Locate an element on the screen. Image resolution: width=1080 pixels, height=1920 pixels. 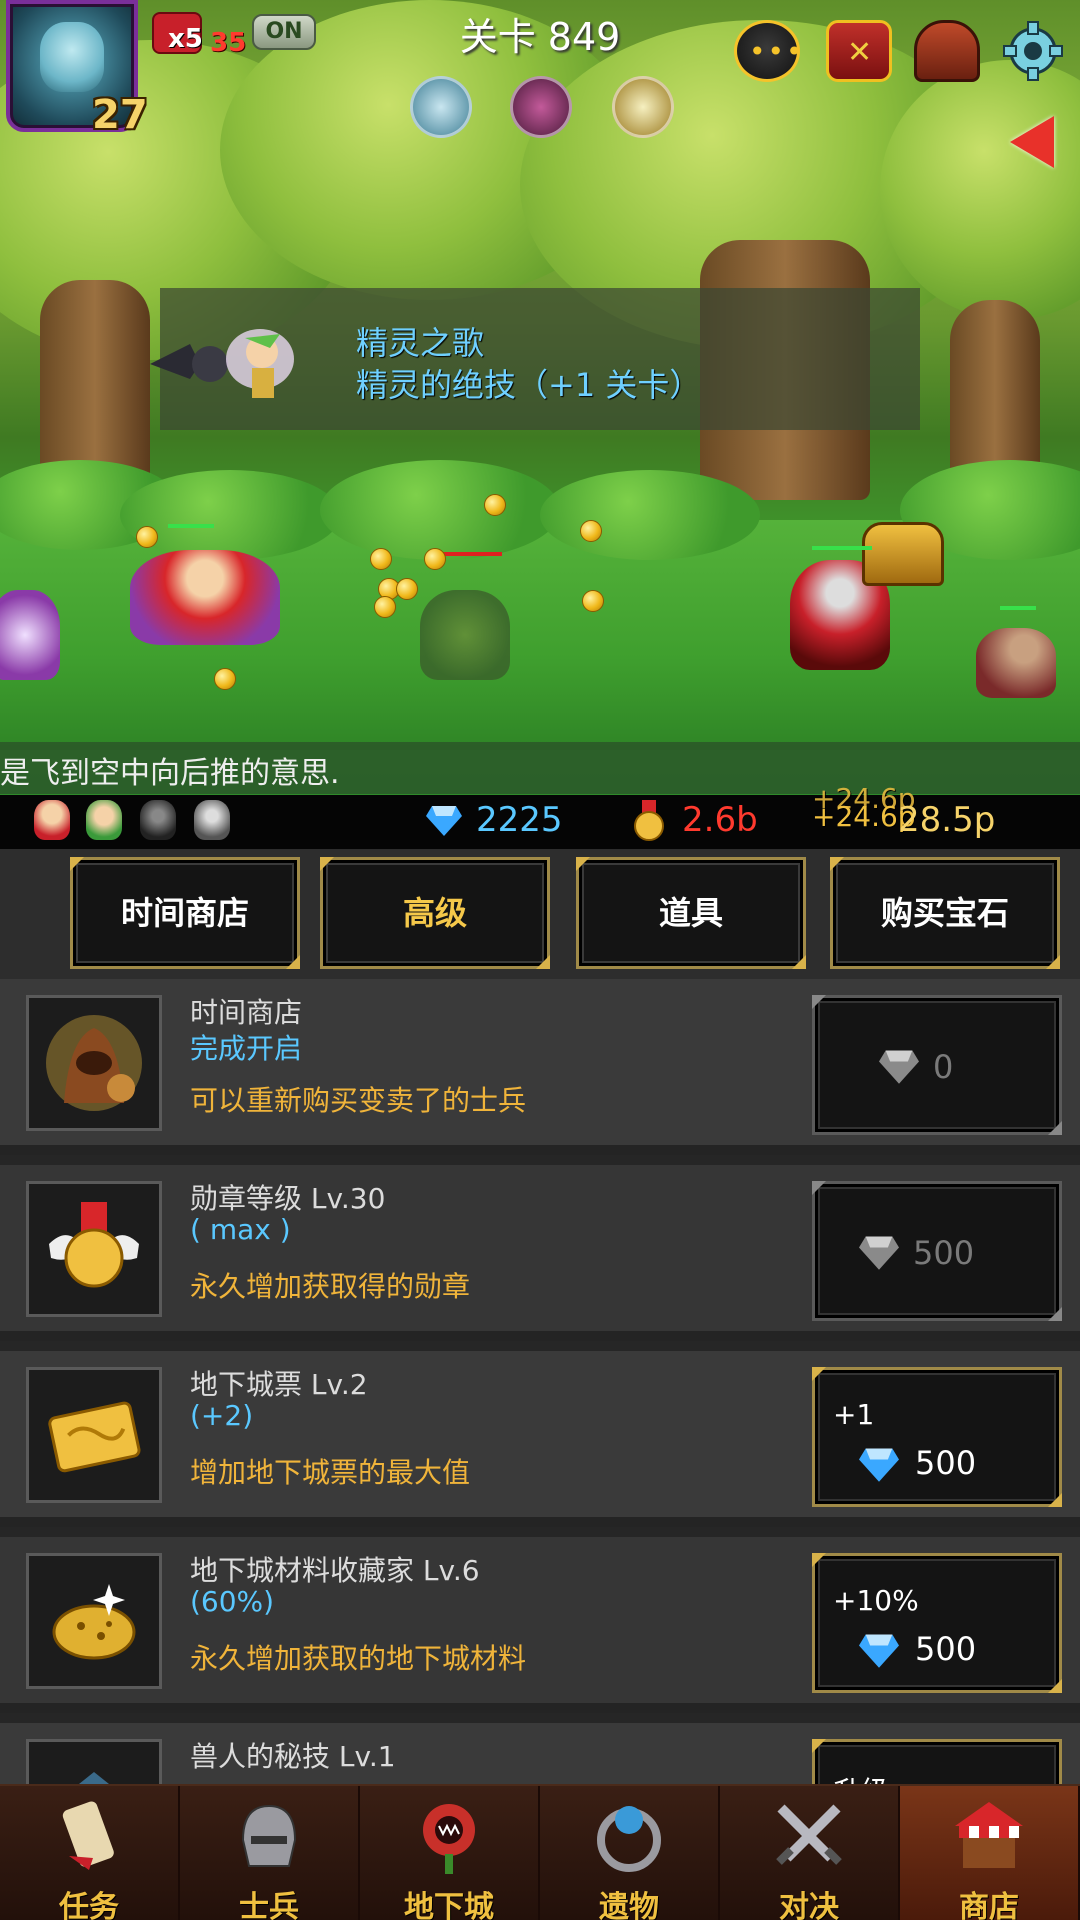
item-name: 时间商店 is located at coordinates (246, 1012).